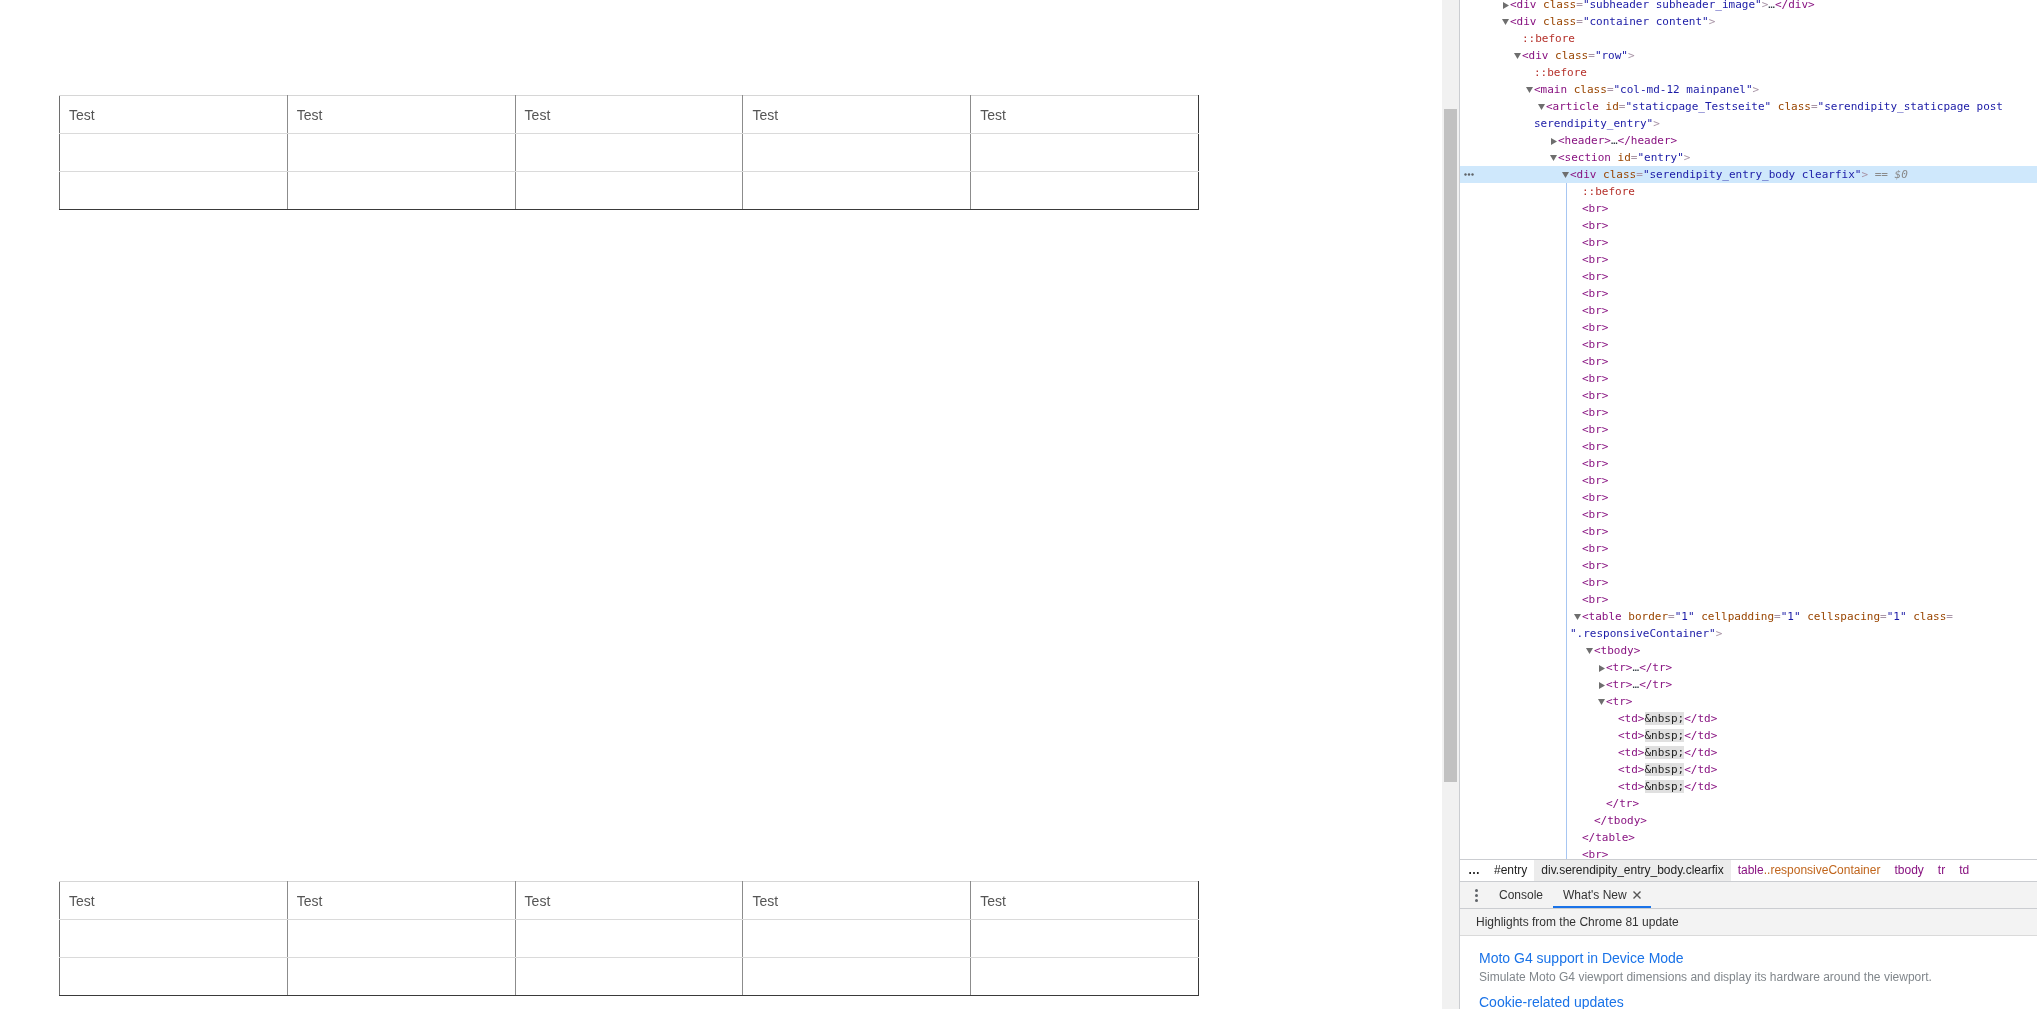 This screenshot has height=1009, width=2037. Describe the element at coordinates (1706, 977) in the screenshot. I see `feature-description: Simulate Moto G4 viewport dimensions and display its hardware around the viewport.` at that location.